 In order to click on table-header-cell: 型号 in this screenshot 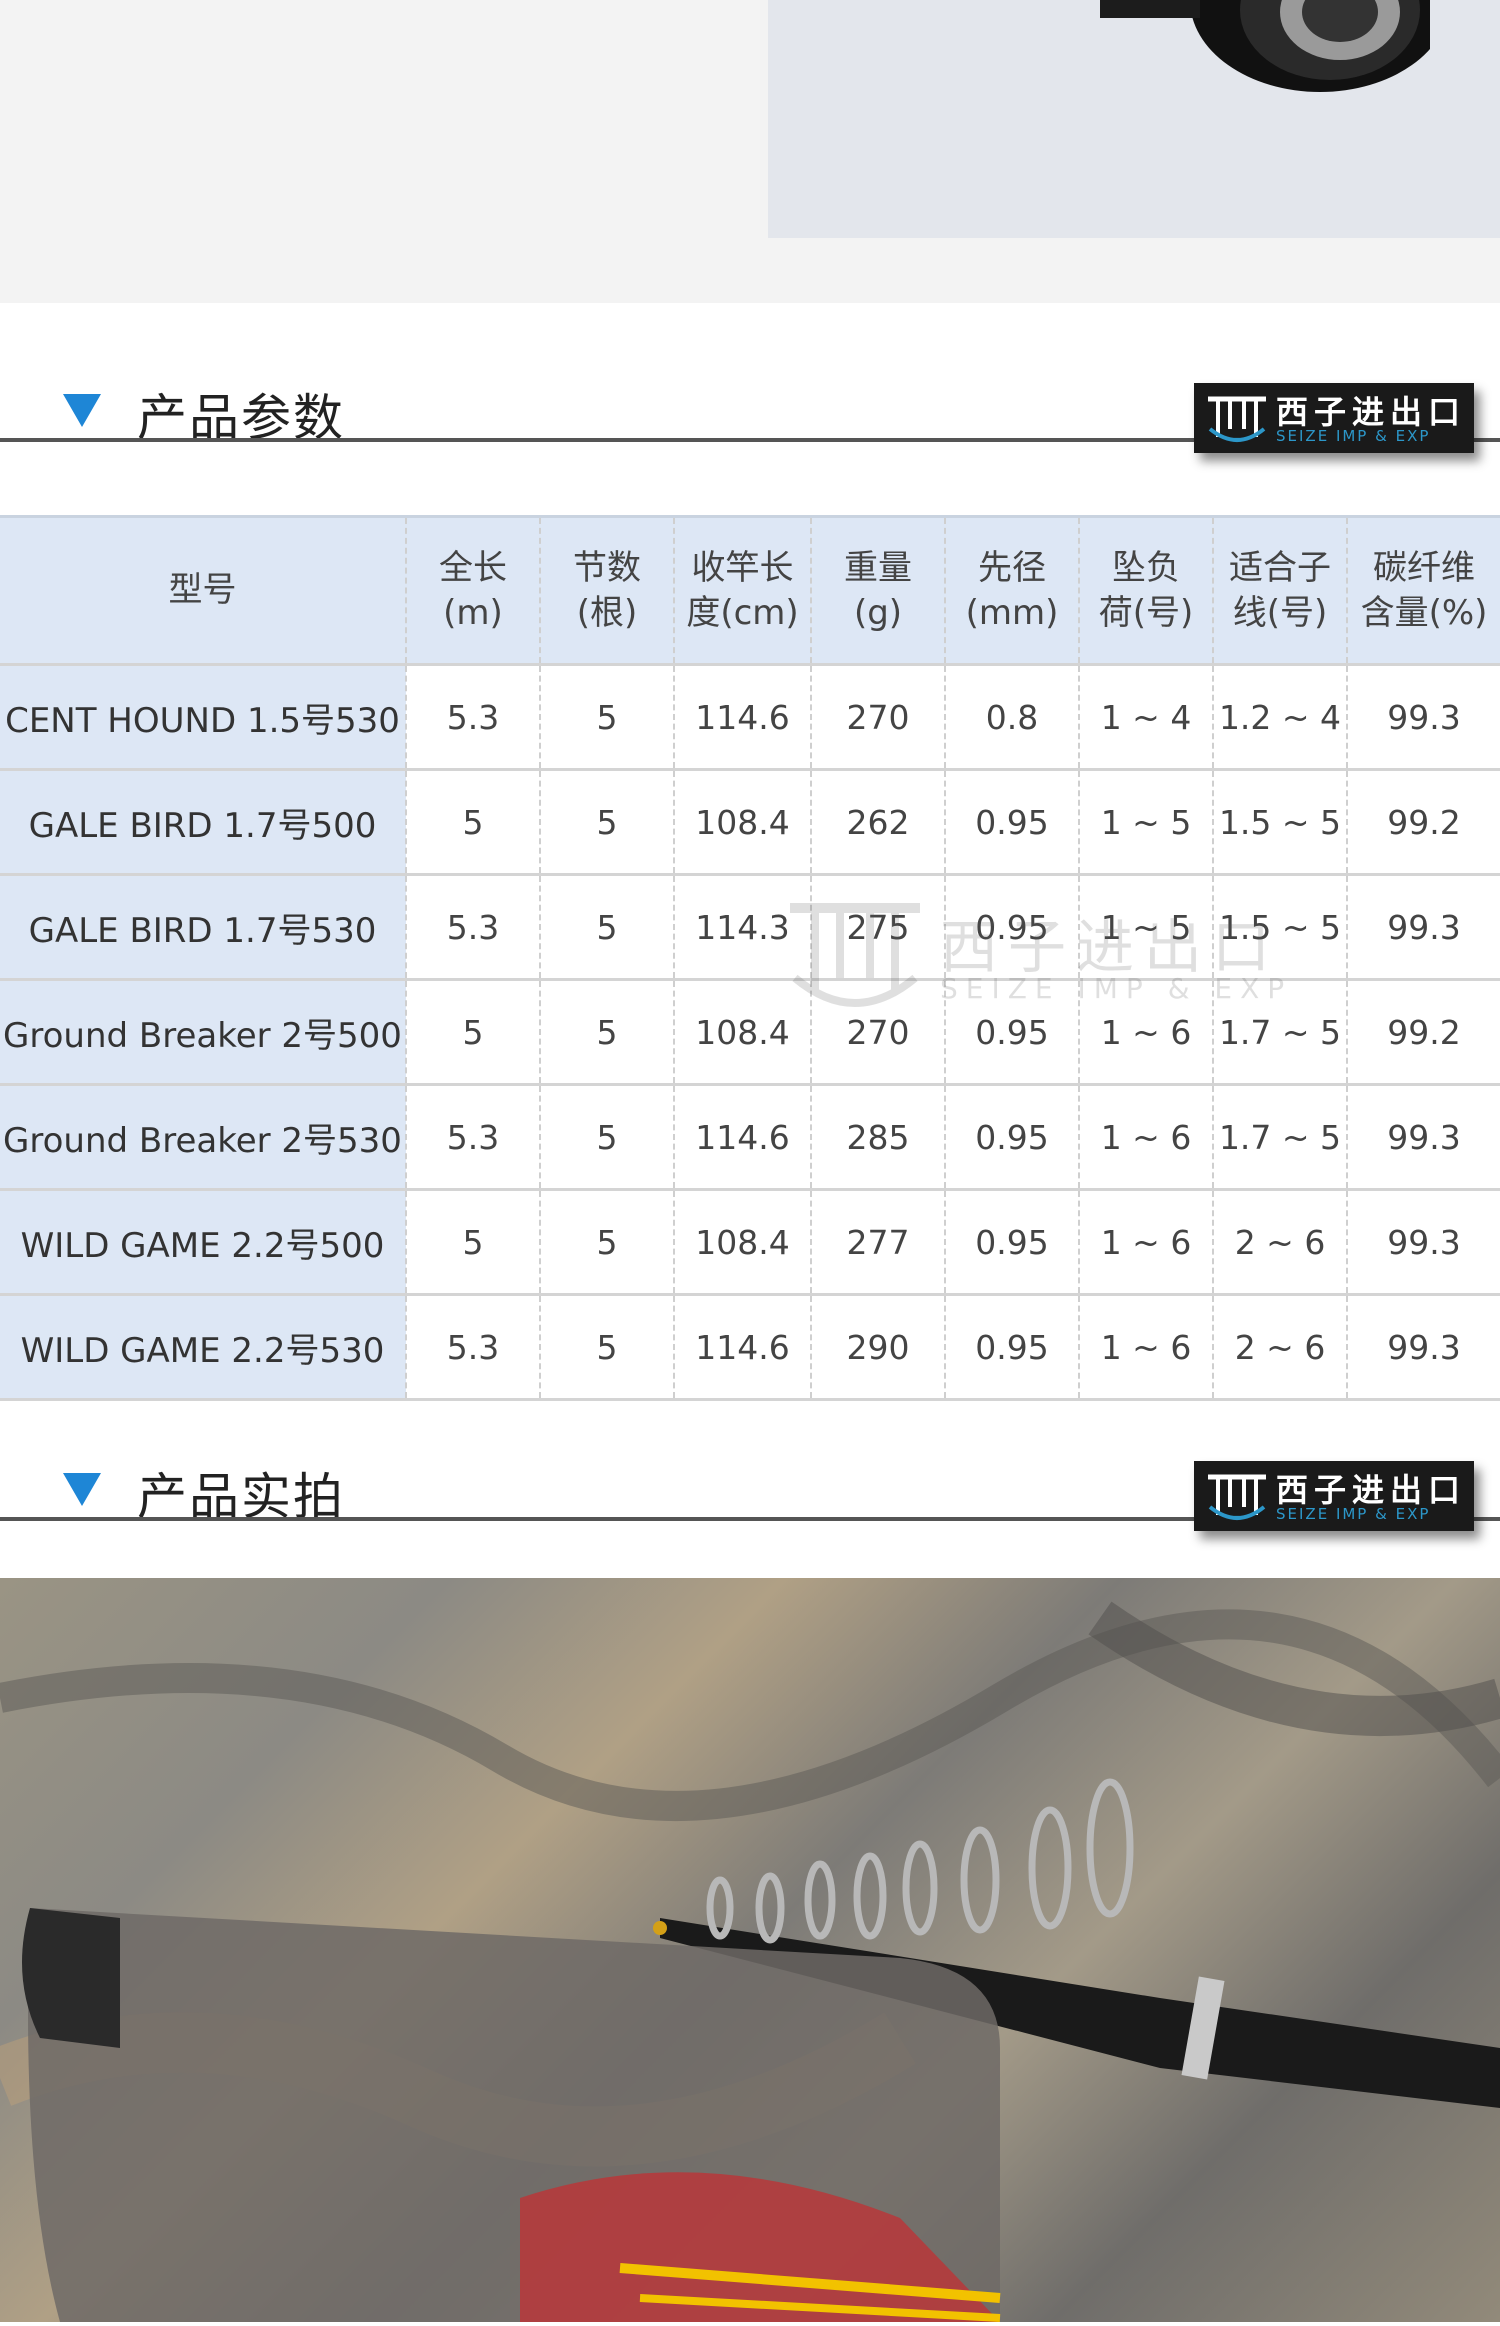, I will do `click(203, 590)`.